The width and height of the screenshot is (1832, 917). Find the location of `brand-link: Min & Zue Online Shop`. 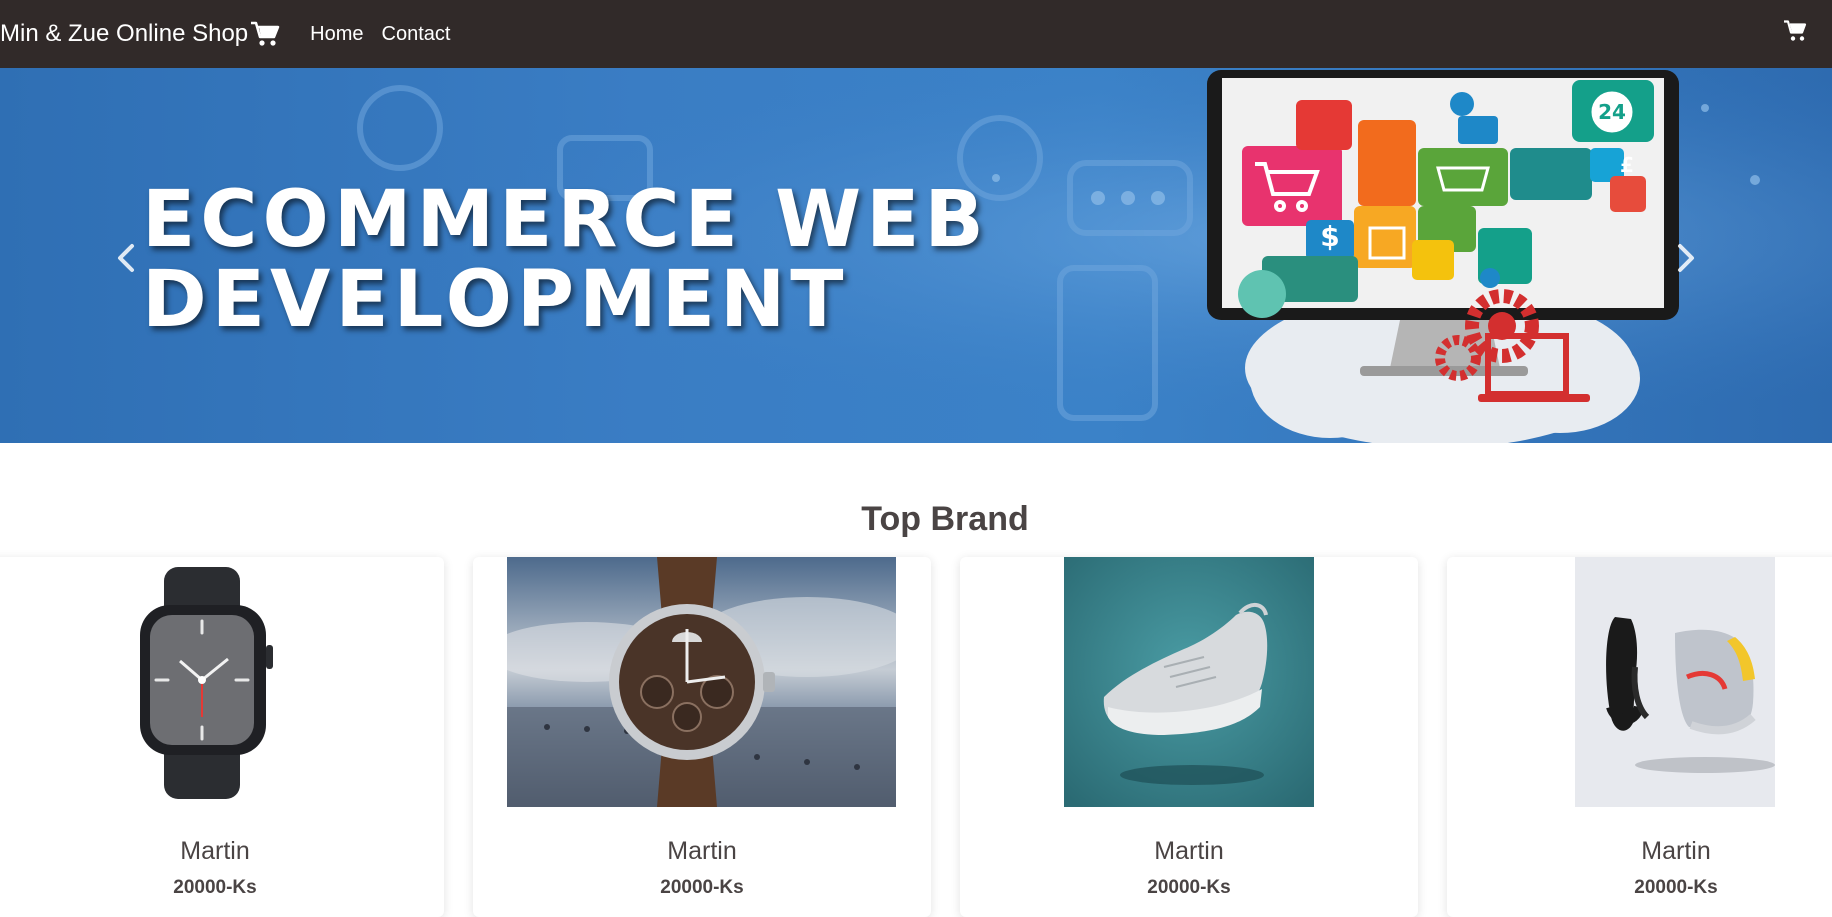

brand-link: Min & Zue Online Shop is located at coordinates (140, 34).